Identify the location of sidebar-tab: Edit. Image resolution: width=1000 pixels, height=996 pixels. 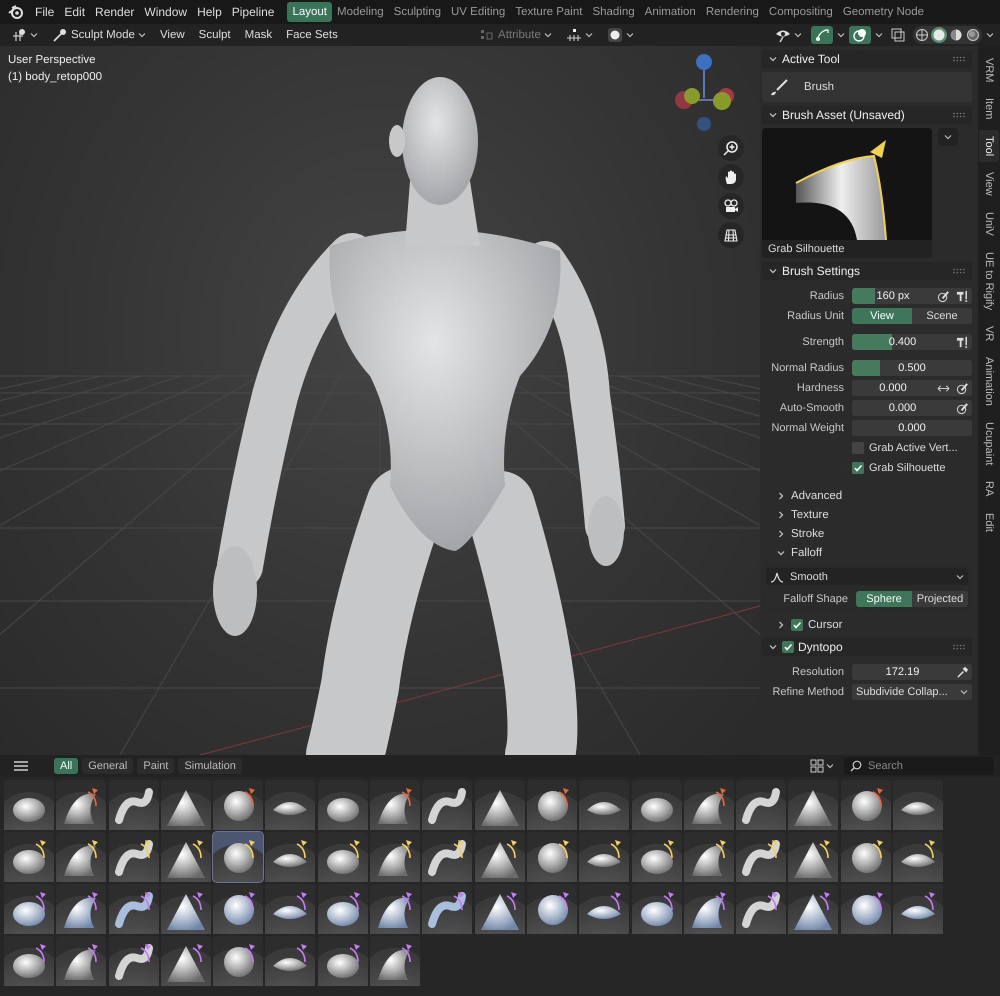
(989, 522).